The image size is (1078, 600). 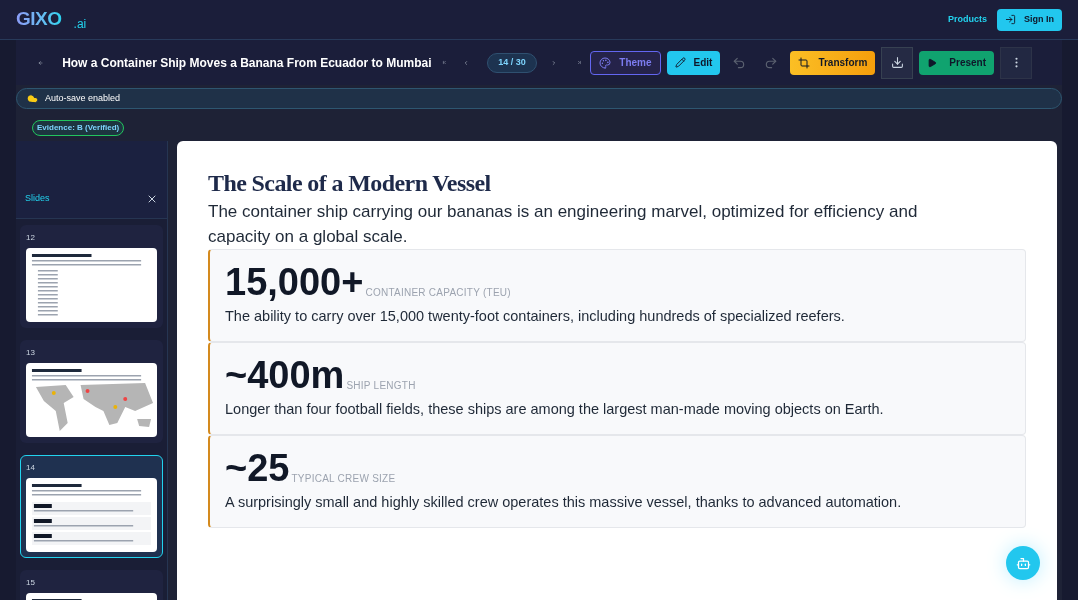 I want to click on presentation-title: How a Container Ship Moves a Banana From Ecuador to Mumbai, so click(x=247, y=63).